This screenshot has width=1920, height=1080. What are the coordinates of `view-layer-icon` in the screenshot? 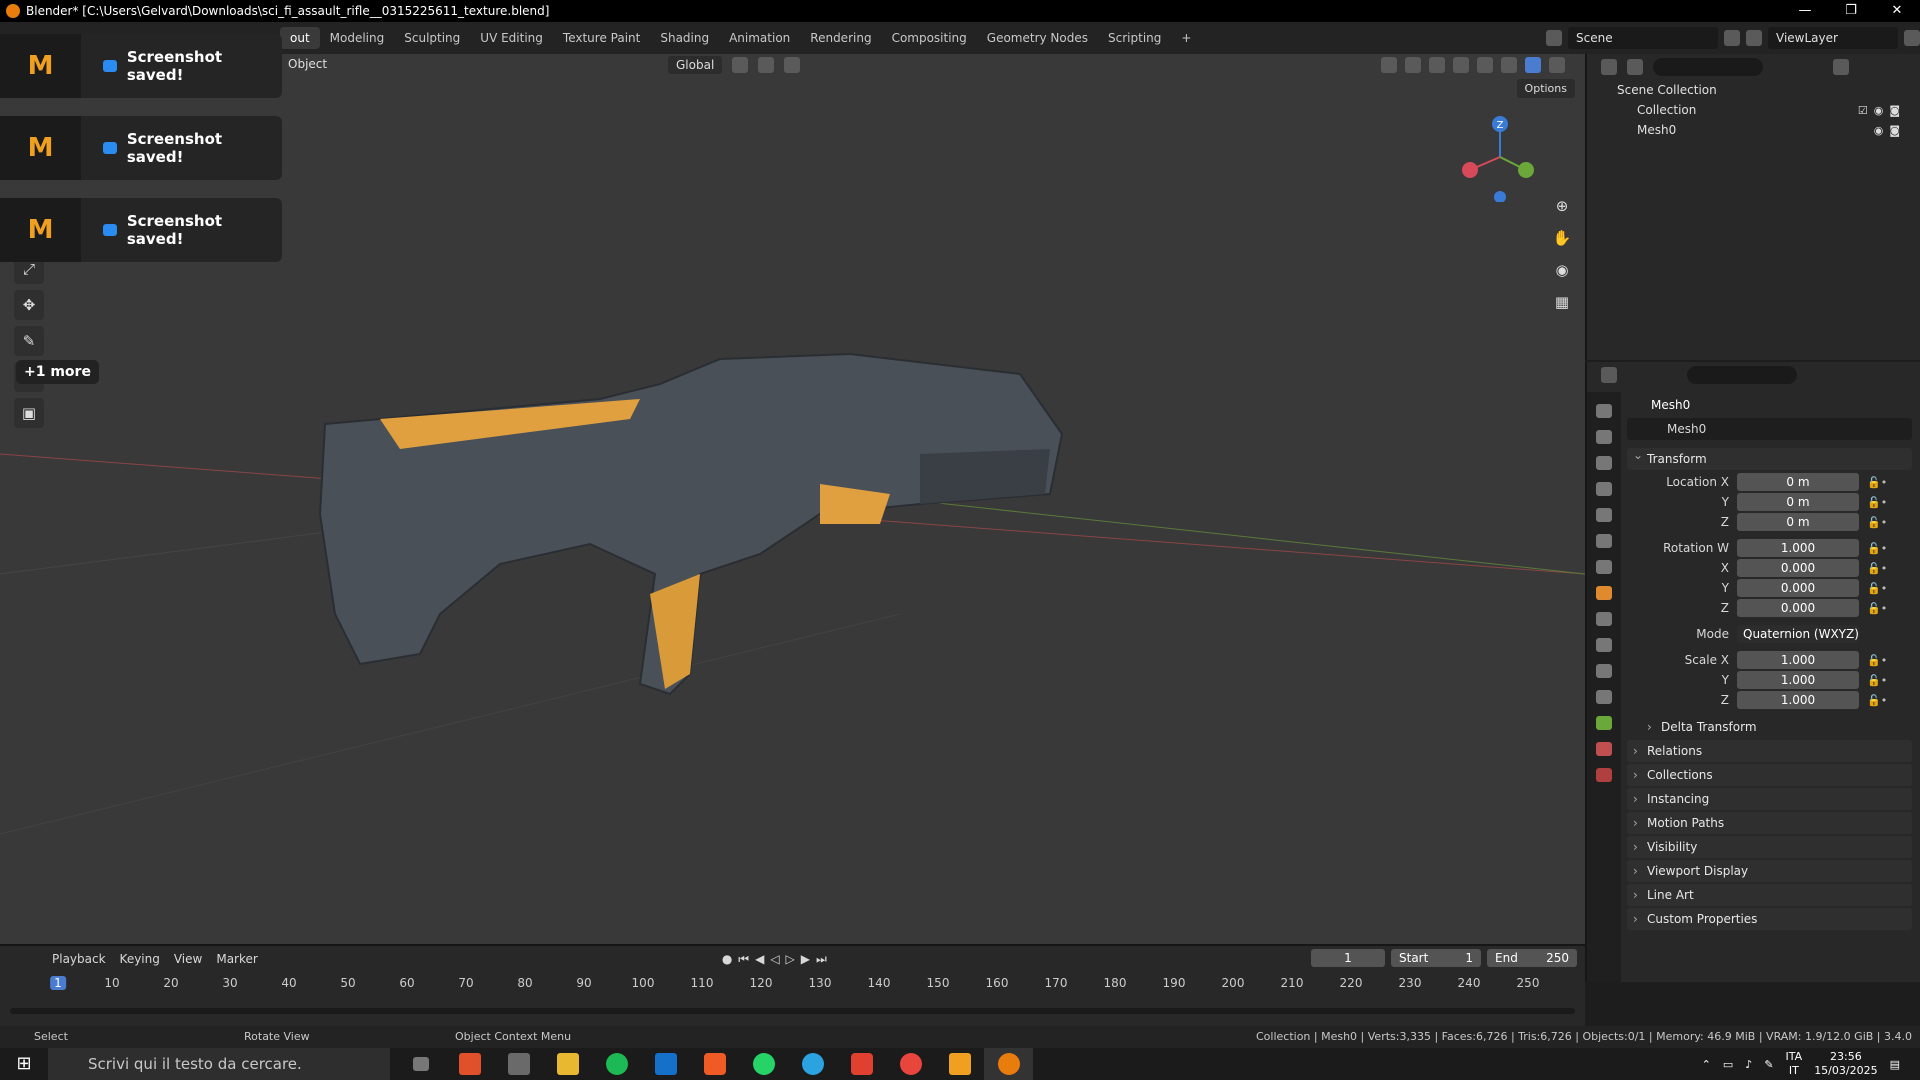 It's located at (1754, 38).